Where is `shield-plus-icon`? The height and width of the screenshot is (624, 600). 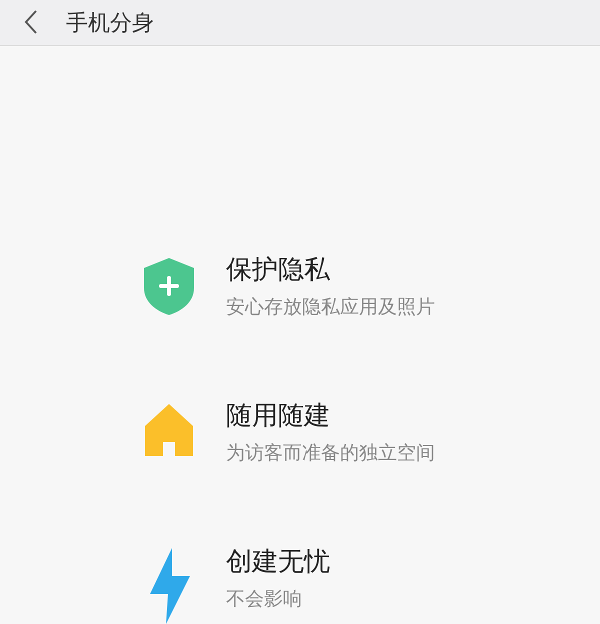
shield-plus-icon is located at coordinates (169, 286).